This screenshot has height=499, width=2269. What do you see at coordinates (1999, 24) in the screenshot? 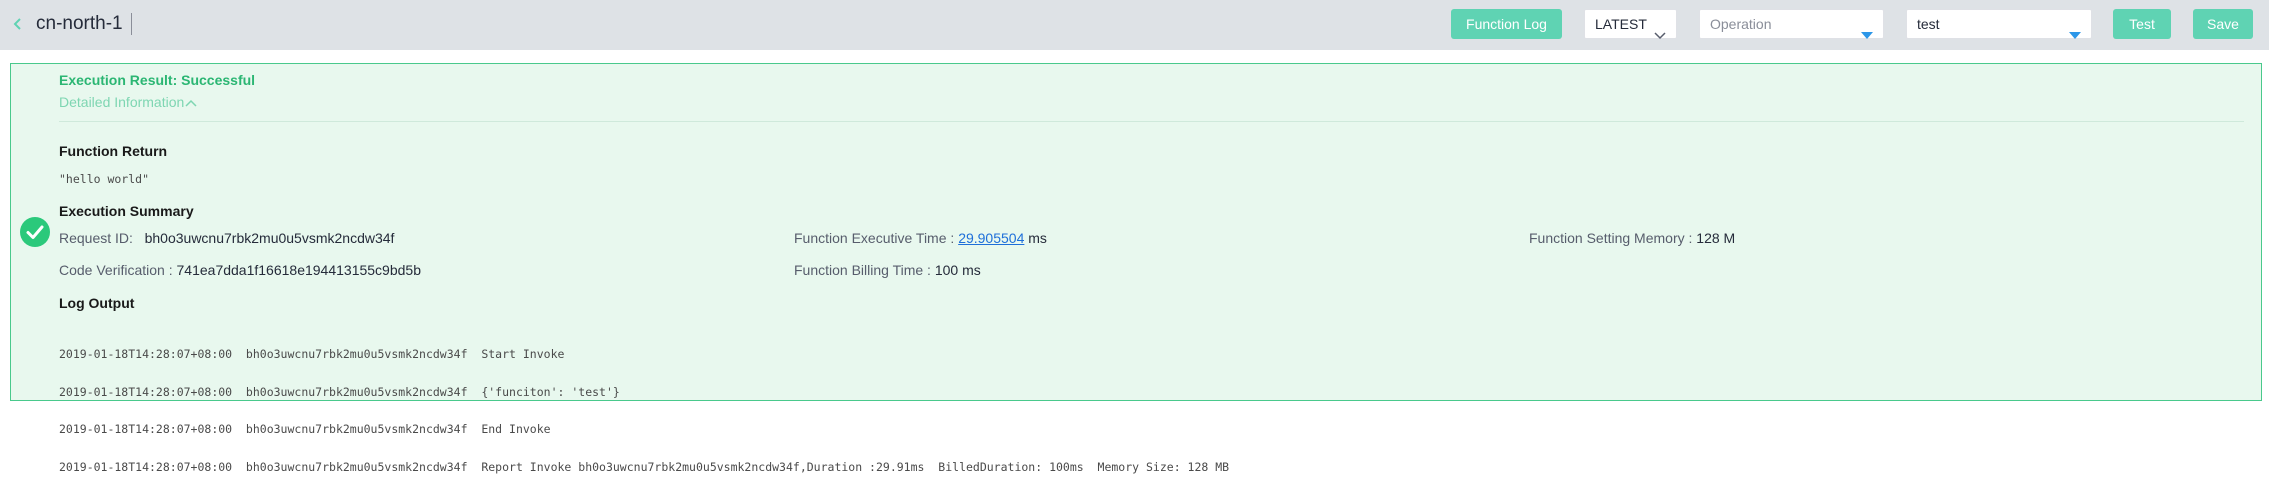
I see `test-event-select: test` at bounding box center [1999, 24].